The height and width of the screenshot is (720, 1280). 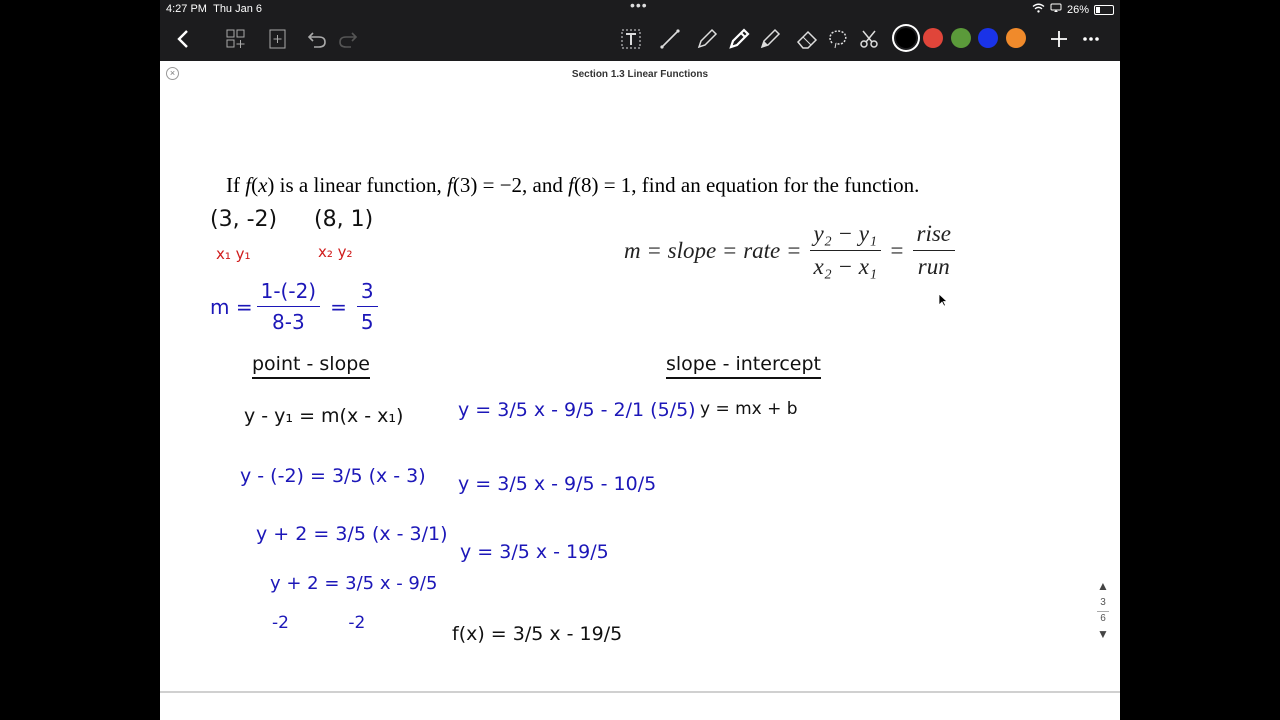 What do you see at coordinates (1103, 610) in the screenshot?
I see `page-navigator: ▲ 3 6 ▼` at bounding box center [1103, 610].